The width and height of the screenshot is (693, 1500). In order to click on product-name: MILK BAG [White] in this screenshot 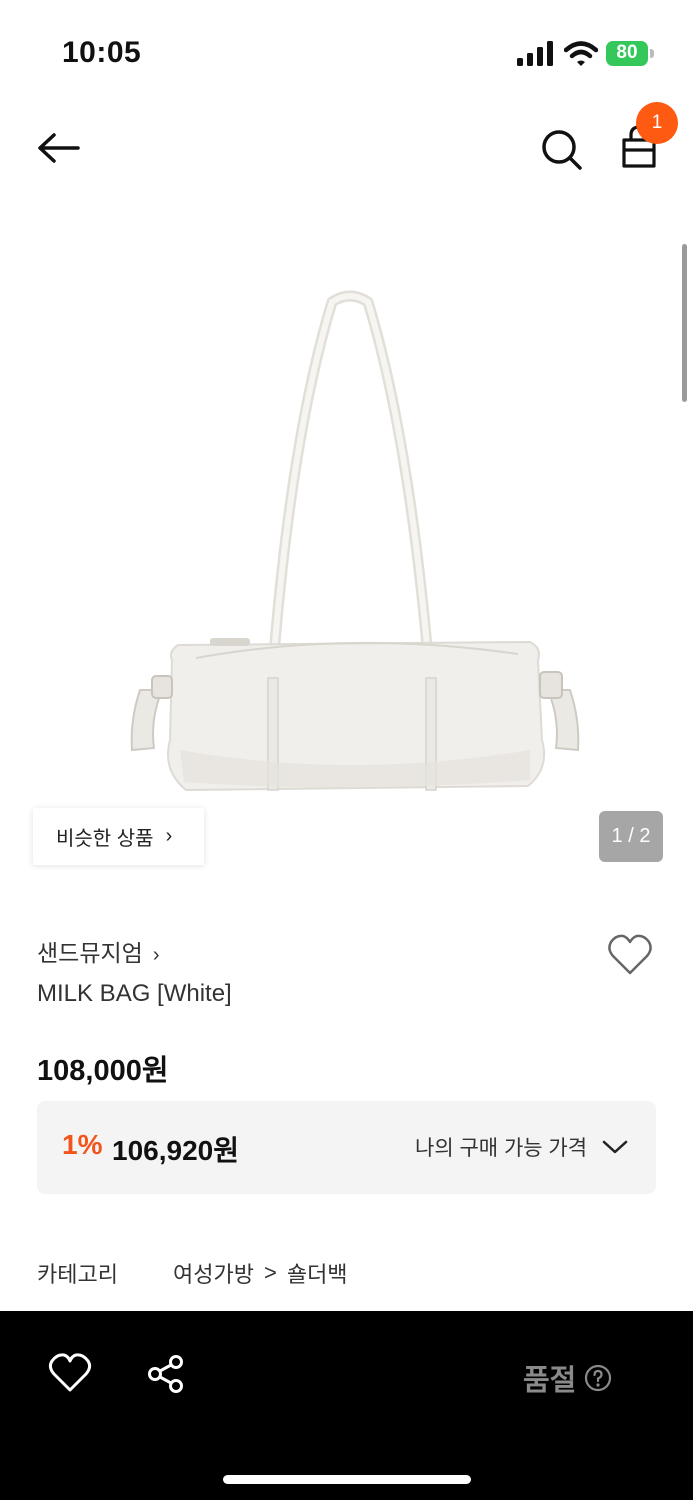, I will do `click(134, 993)`.